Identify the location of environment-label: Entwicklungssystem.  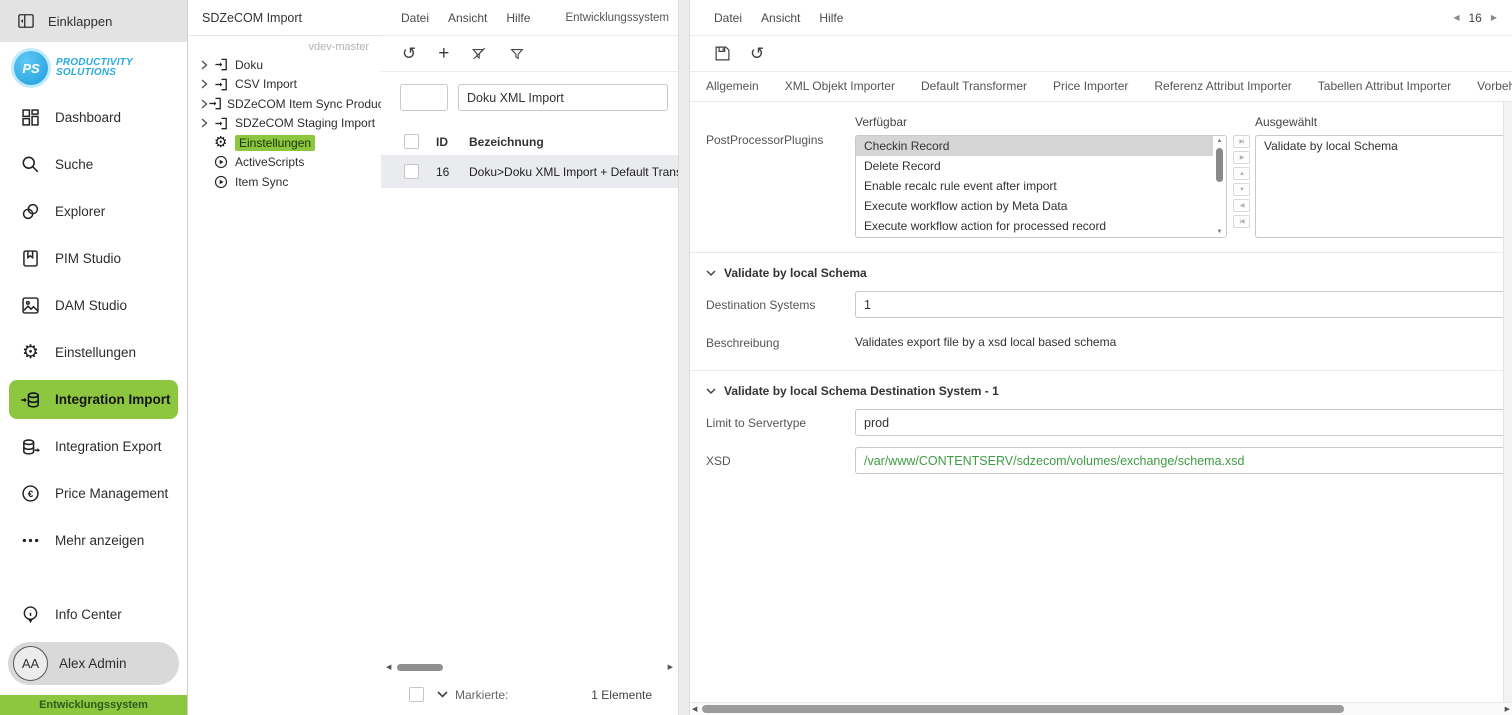
(617, 17).